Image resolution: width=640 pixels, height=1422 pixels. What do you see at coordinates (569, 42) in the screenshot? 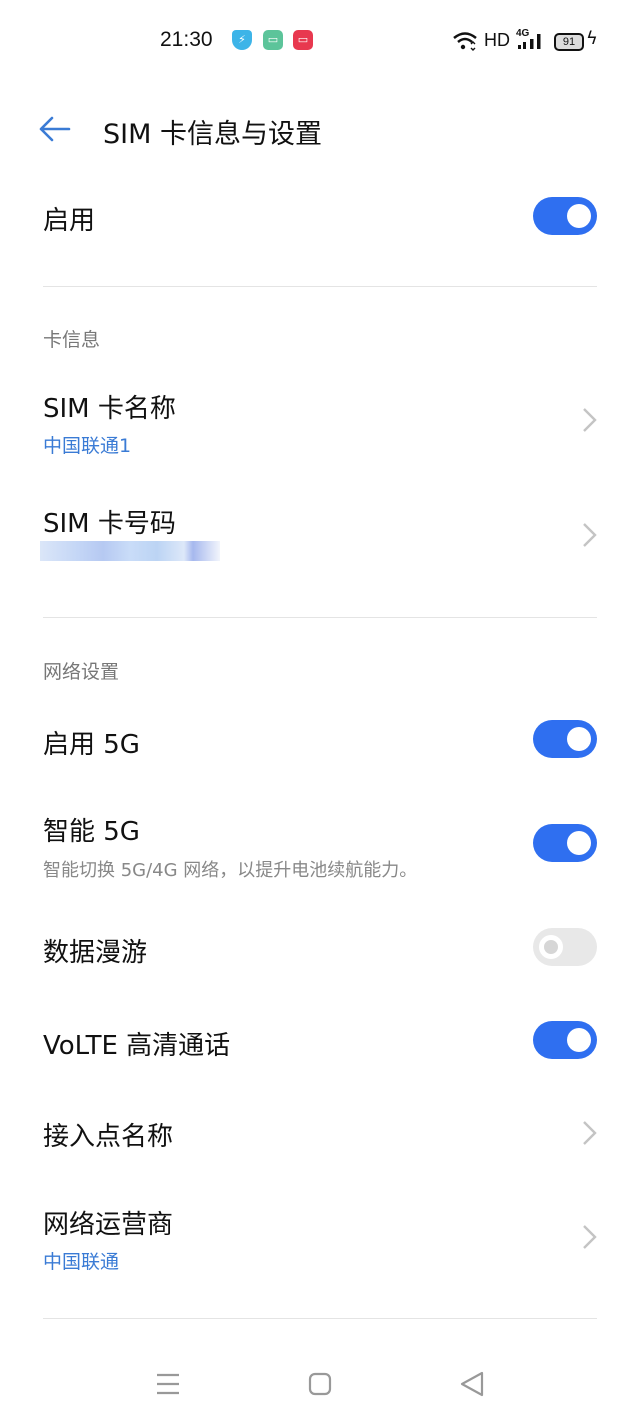
I see `battery-icon: 91` at bounding box center [569, 42].